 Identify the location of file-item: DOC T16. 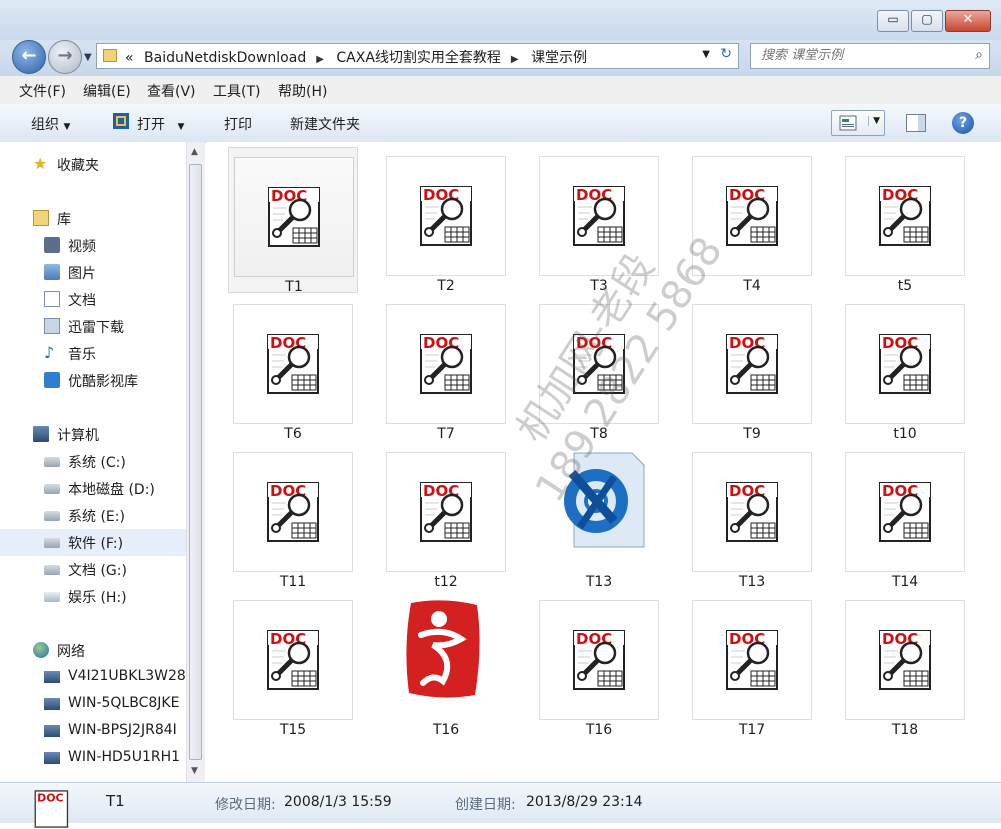
(599, 664).